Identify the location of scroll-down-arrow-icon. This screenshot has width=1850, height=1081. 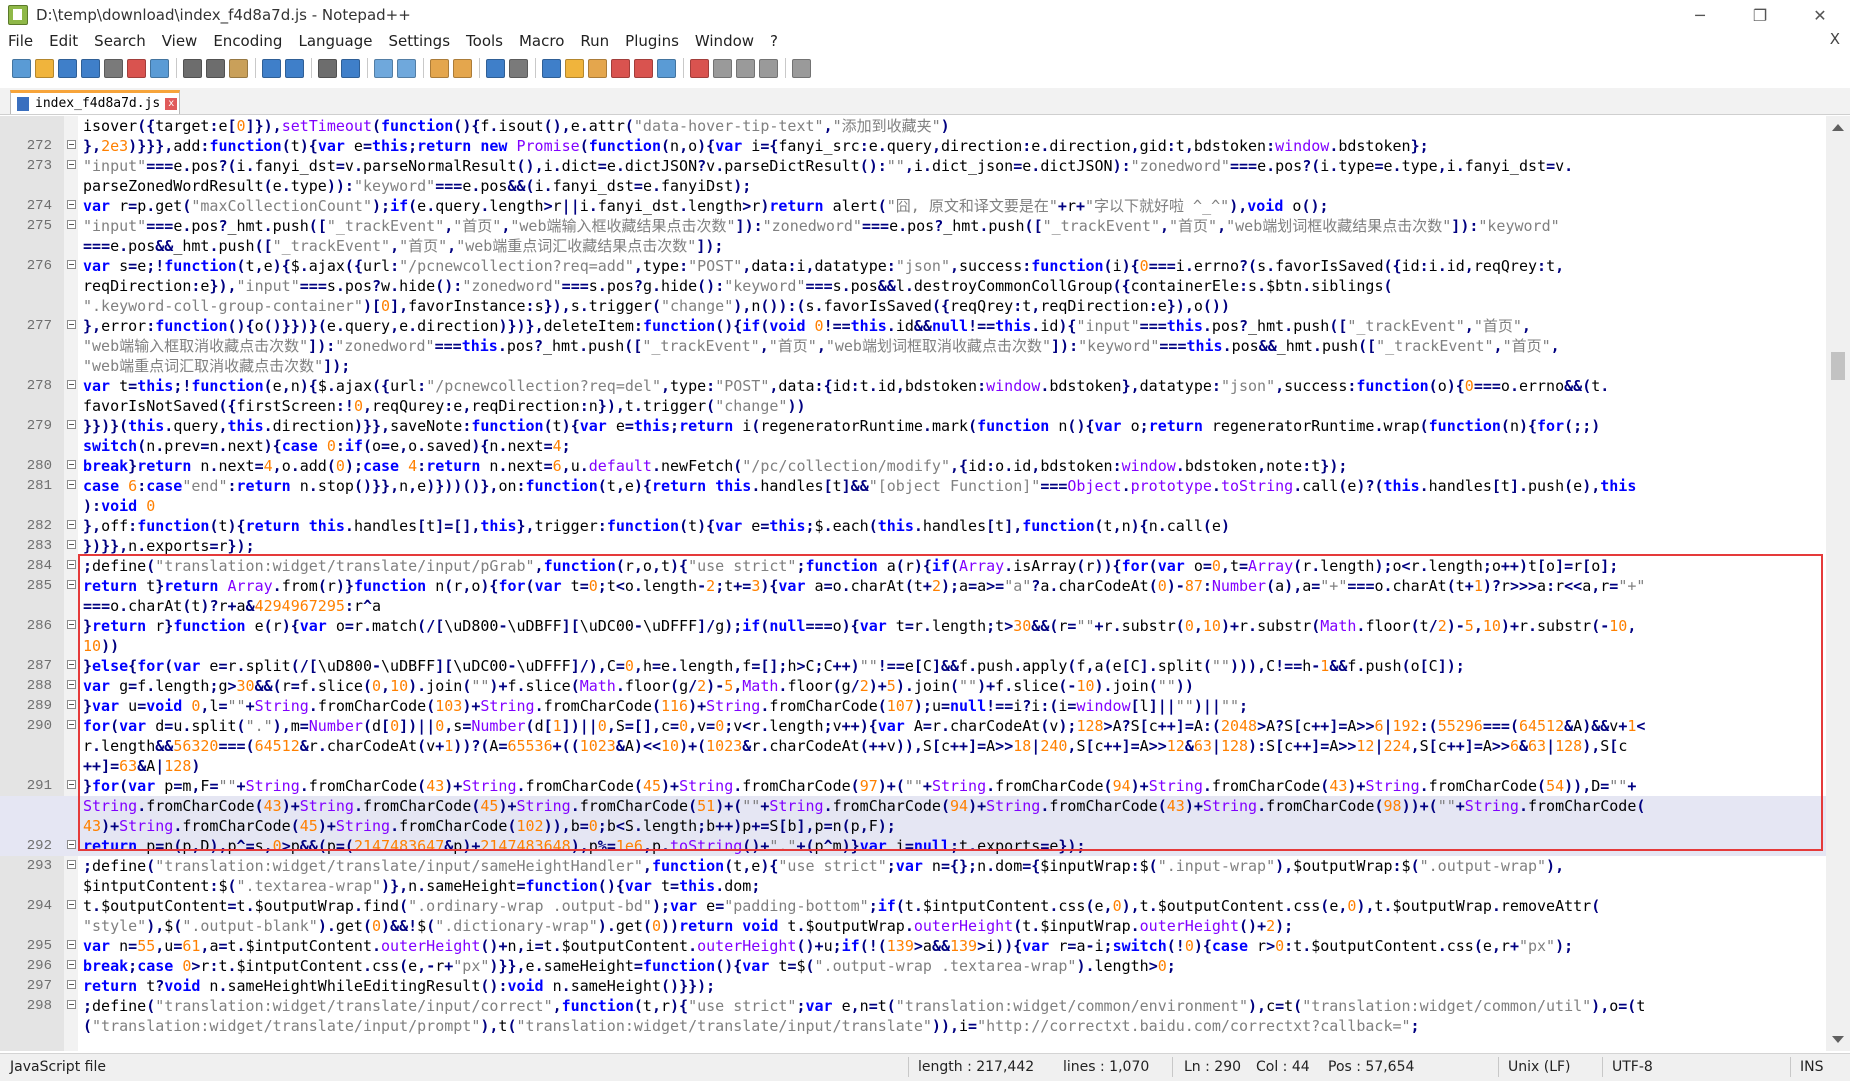
(1838, 1039).